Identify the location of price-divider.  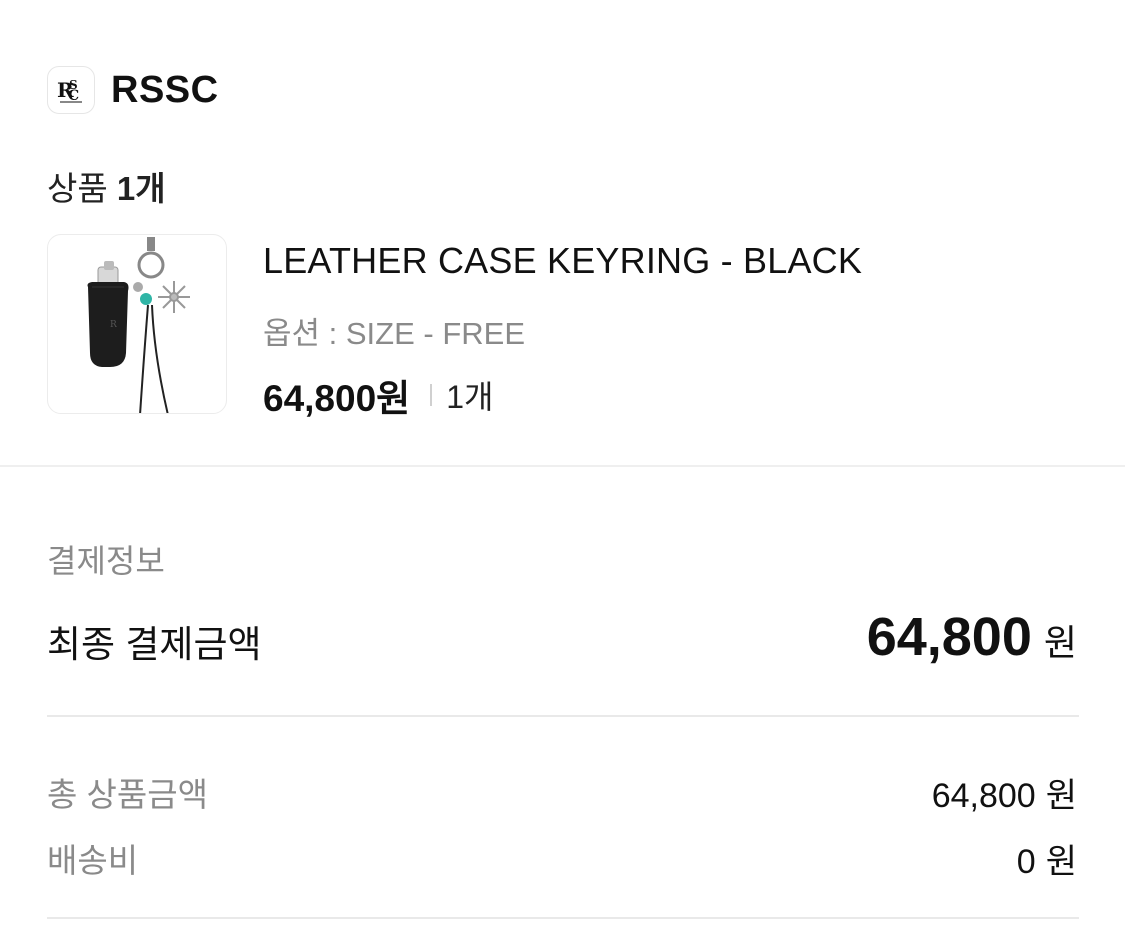
(431, 395).